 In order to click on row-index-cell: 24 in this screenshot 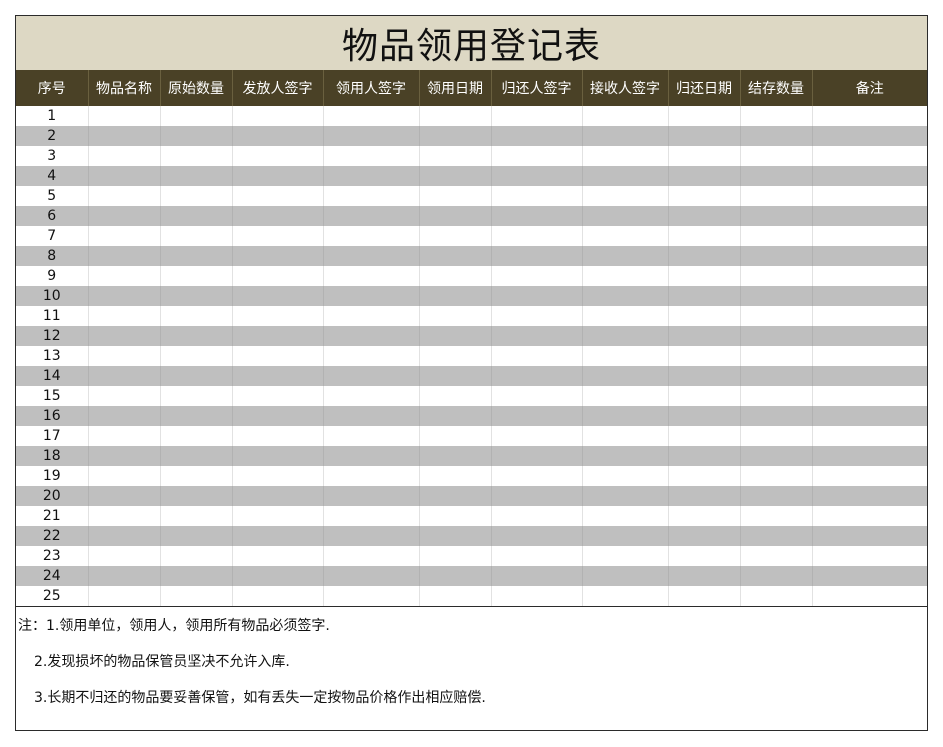, I will do `click(52, 576)`.